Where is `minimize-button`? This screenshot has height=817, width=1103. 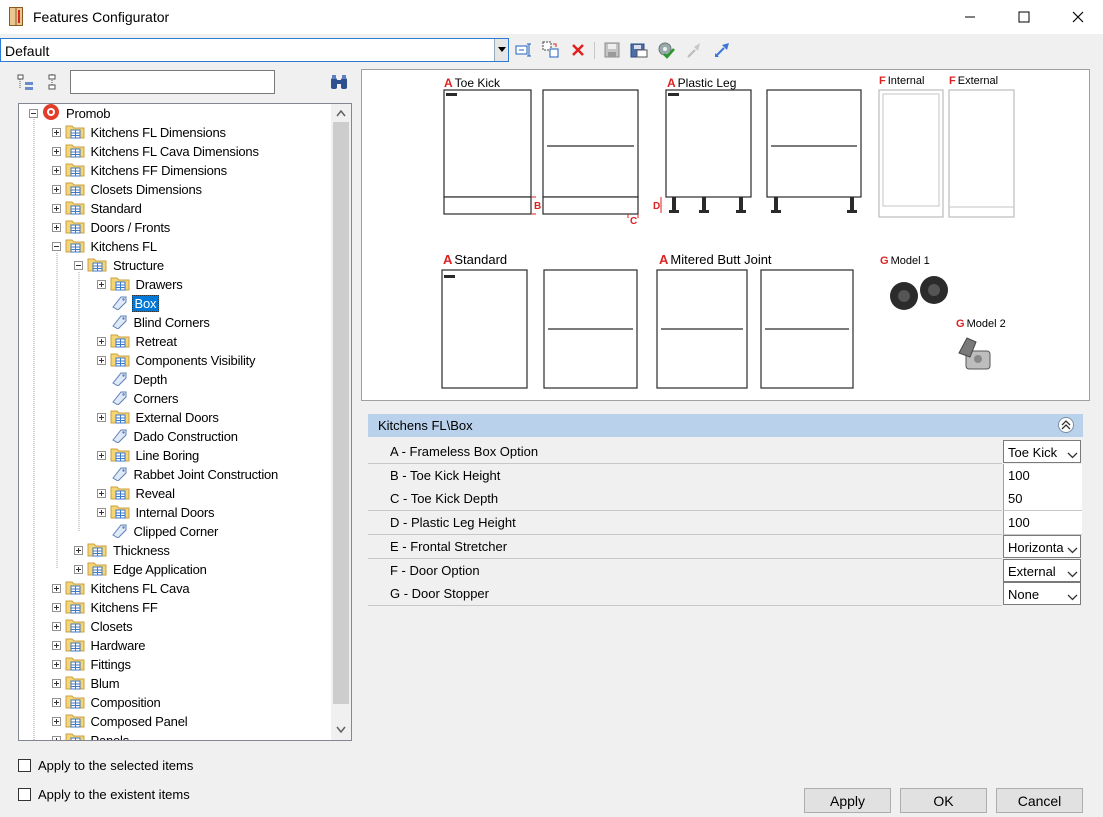
minimize-button is located at coordinates (970, 17).